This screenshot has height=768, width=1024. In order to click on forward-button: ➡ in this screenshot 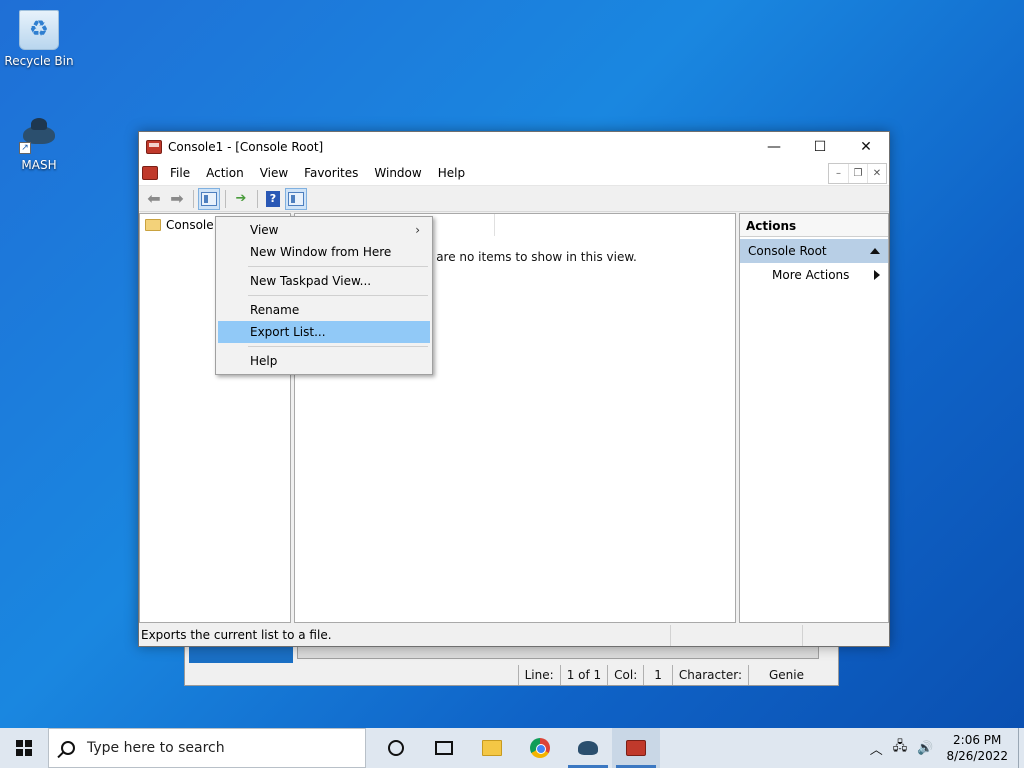, I will do `click(177, 199)`.